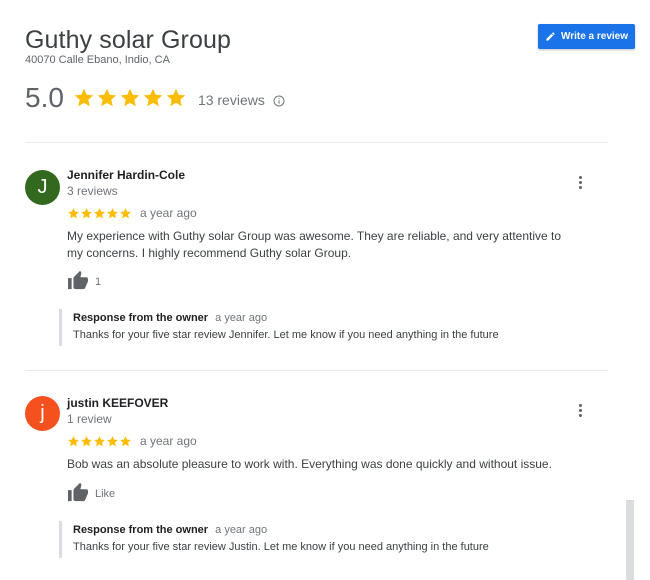  I want to click on write-review-label: Write a review, so click(594, 36).